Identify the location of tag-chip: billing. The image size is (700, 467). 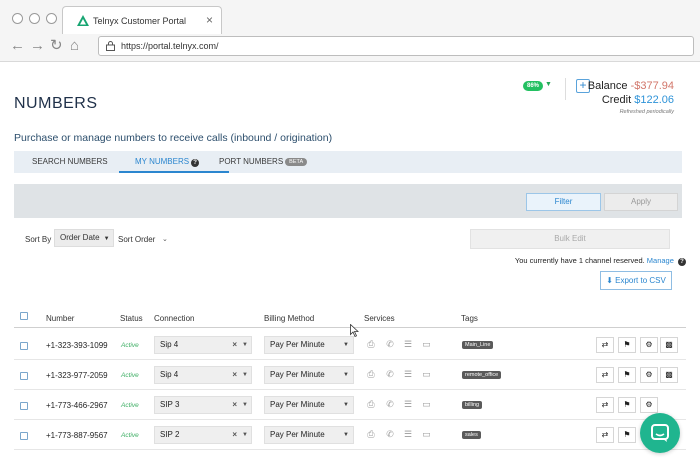
(472, 405).